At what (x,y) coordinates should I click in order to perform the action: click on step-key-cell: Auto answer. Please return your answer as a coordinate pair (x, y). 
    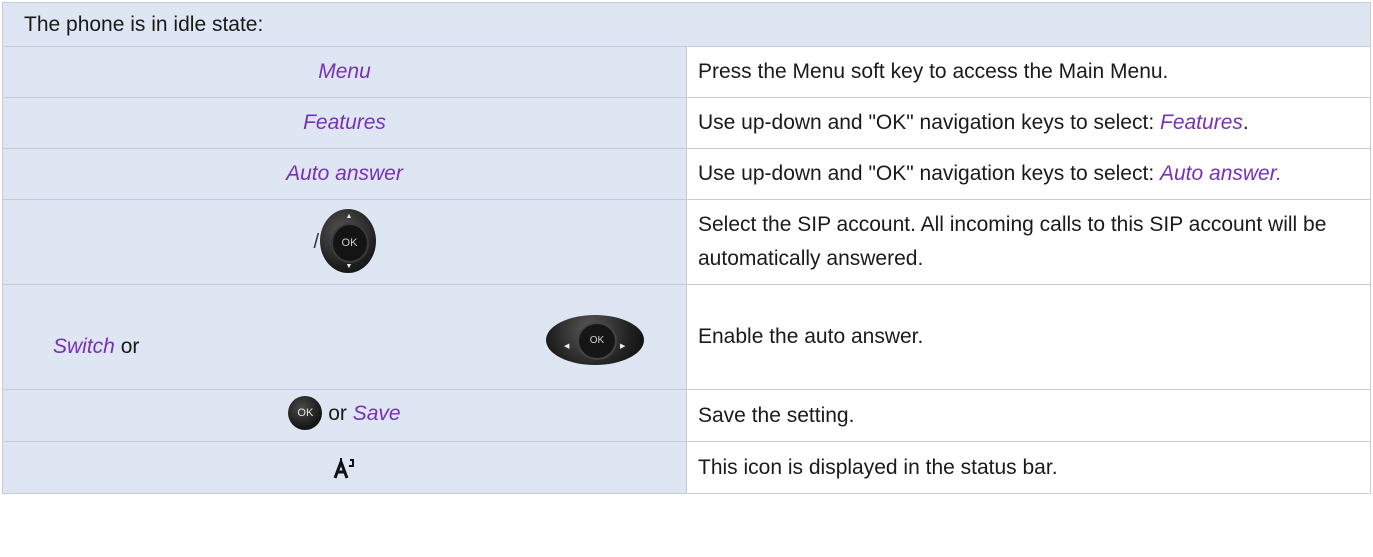
    Looking at the image, I should click on (344, 174).